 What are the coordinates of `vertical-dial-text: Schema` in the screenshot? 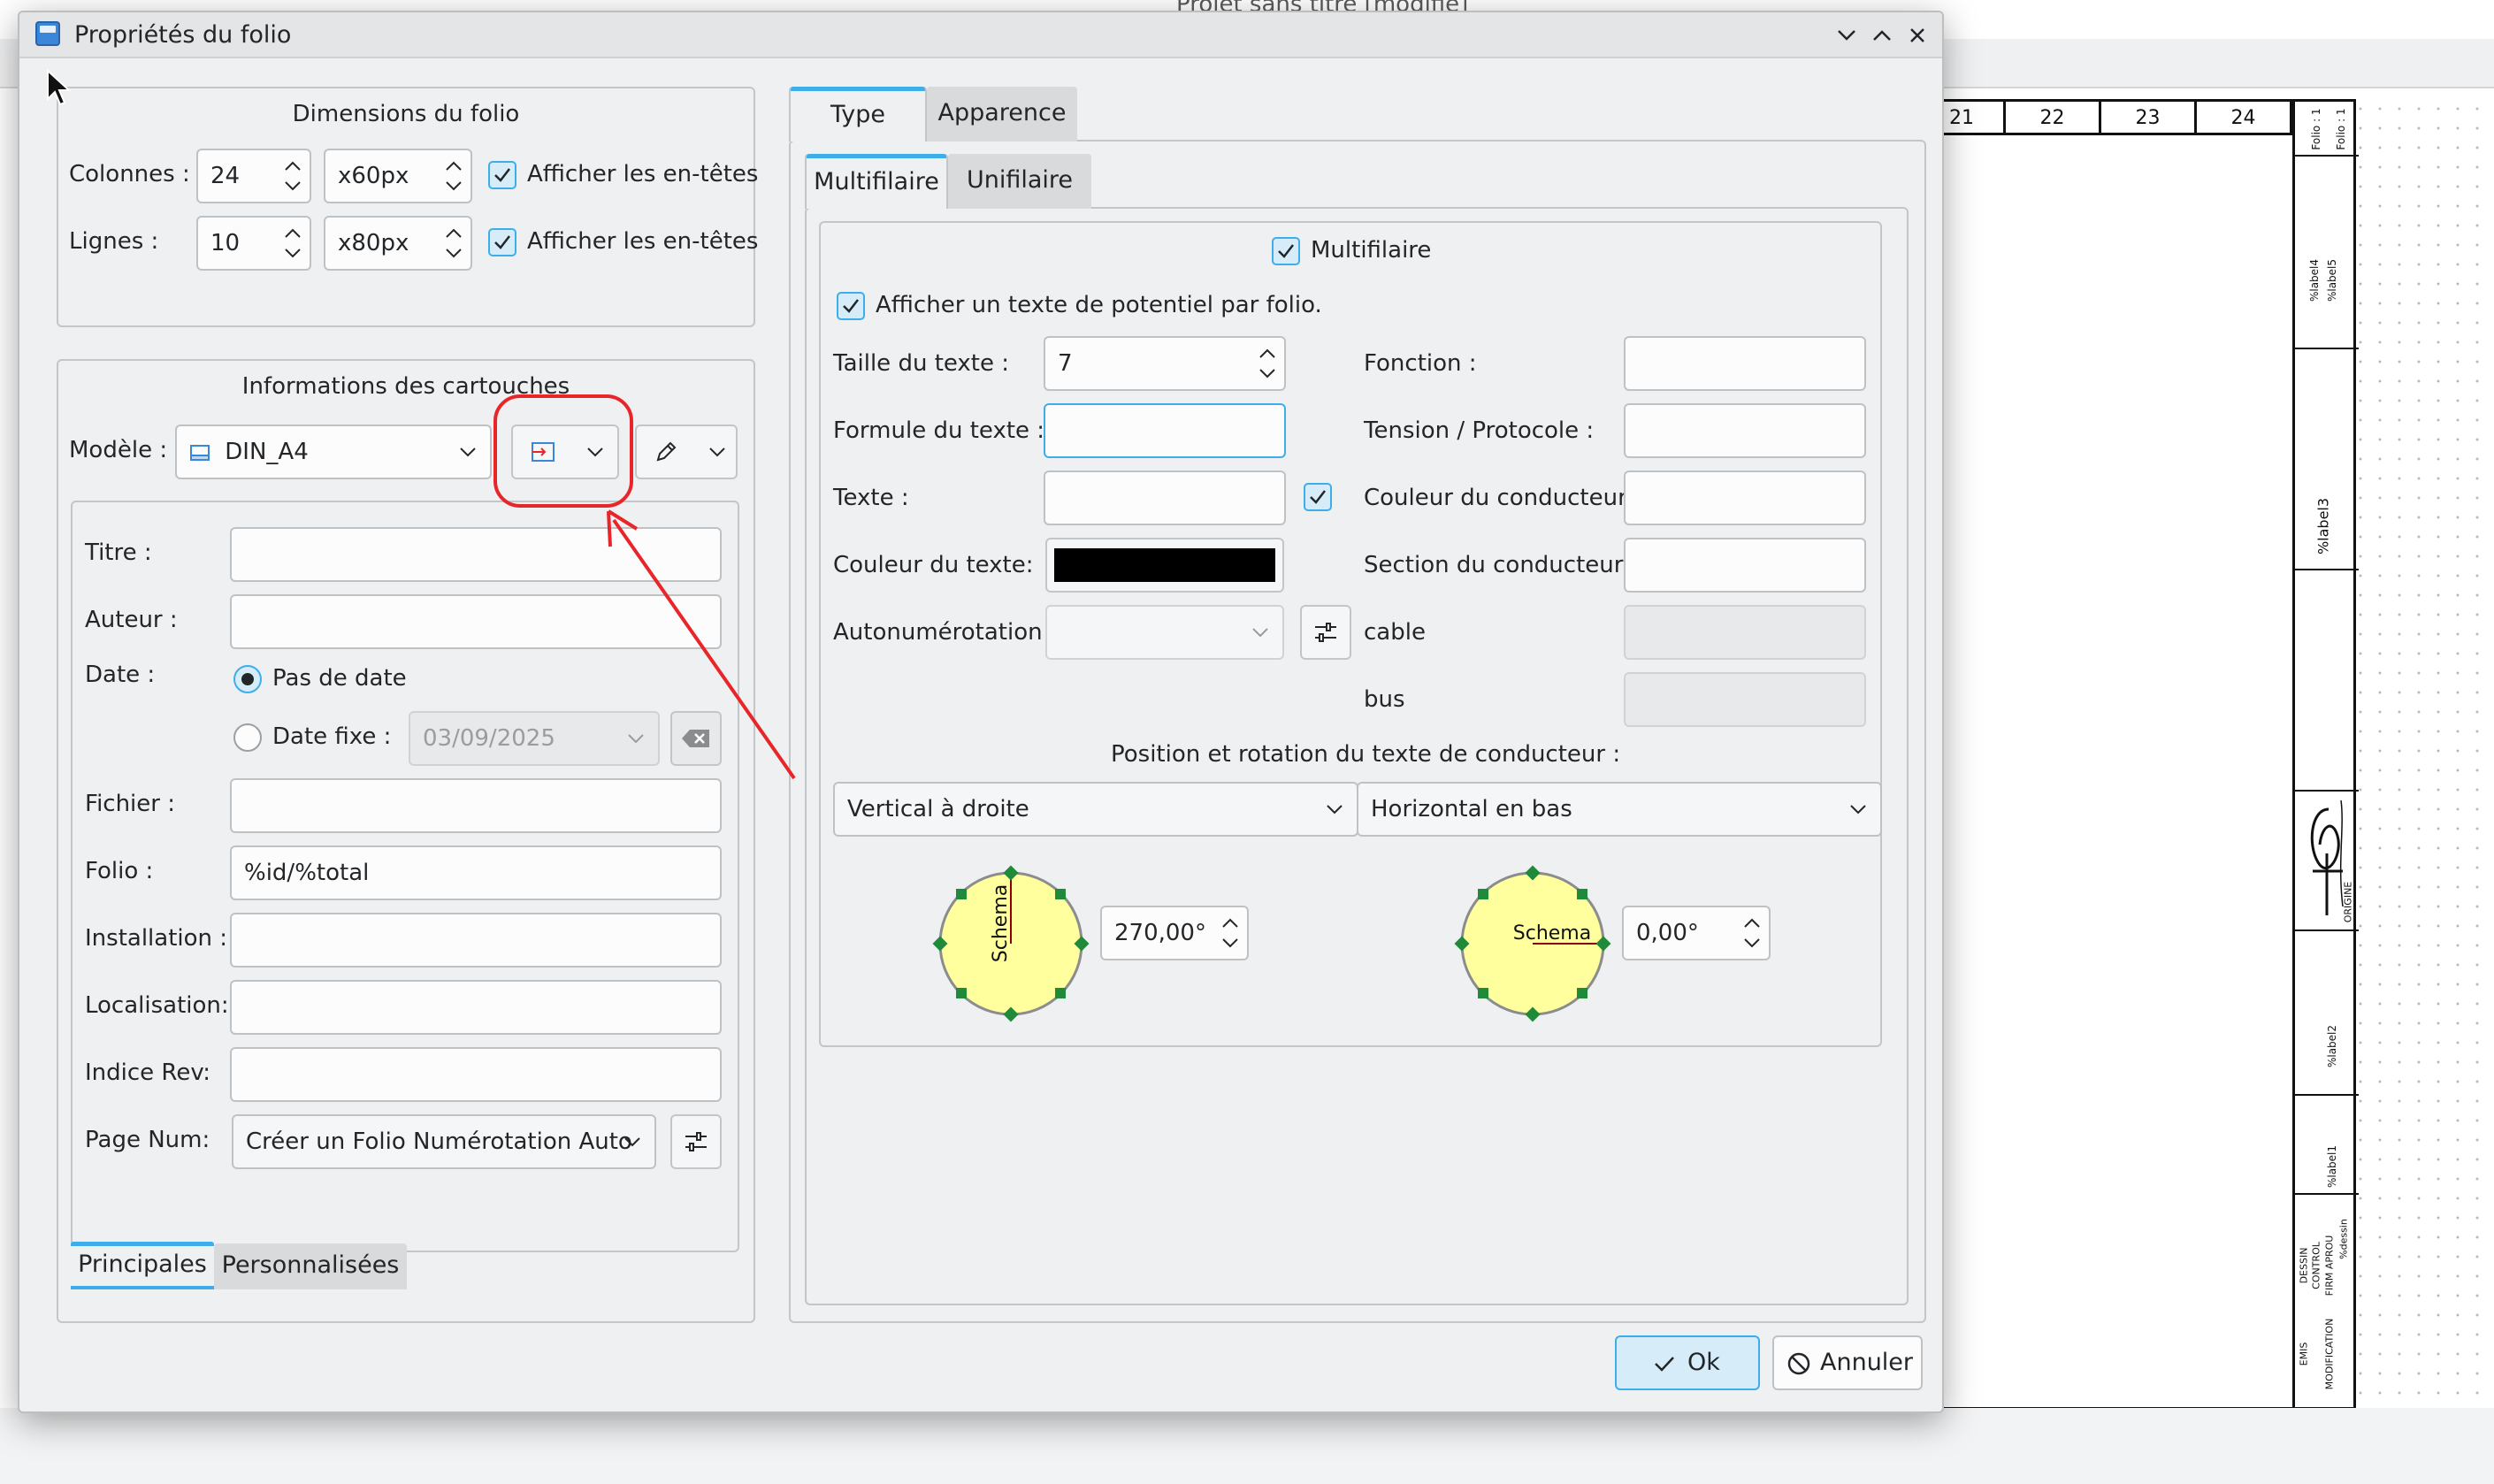 It's located at (1001, 923).